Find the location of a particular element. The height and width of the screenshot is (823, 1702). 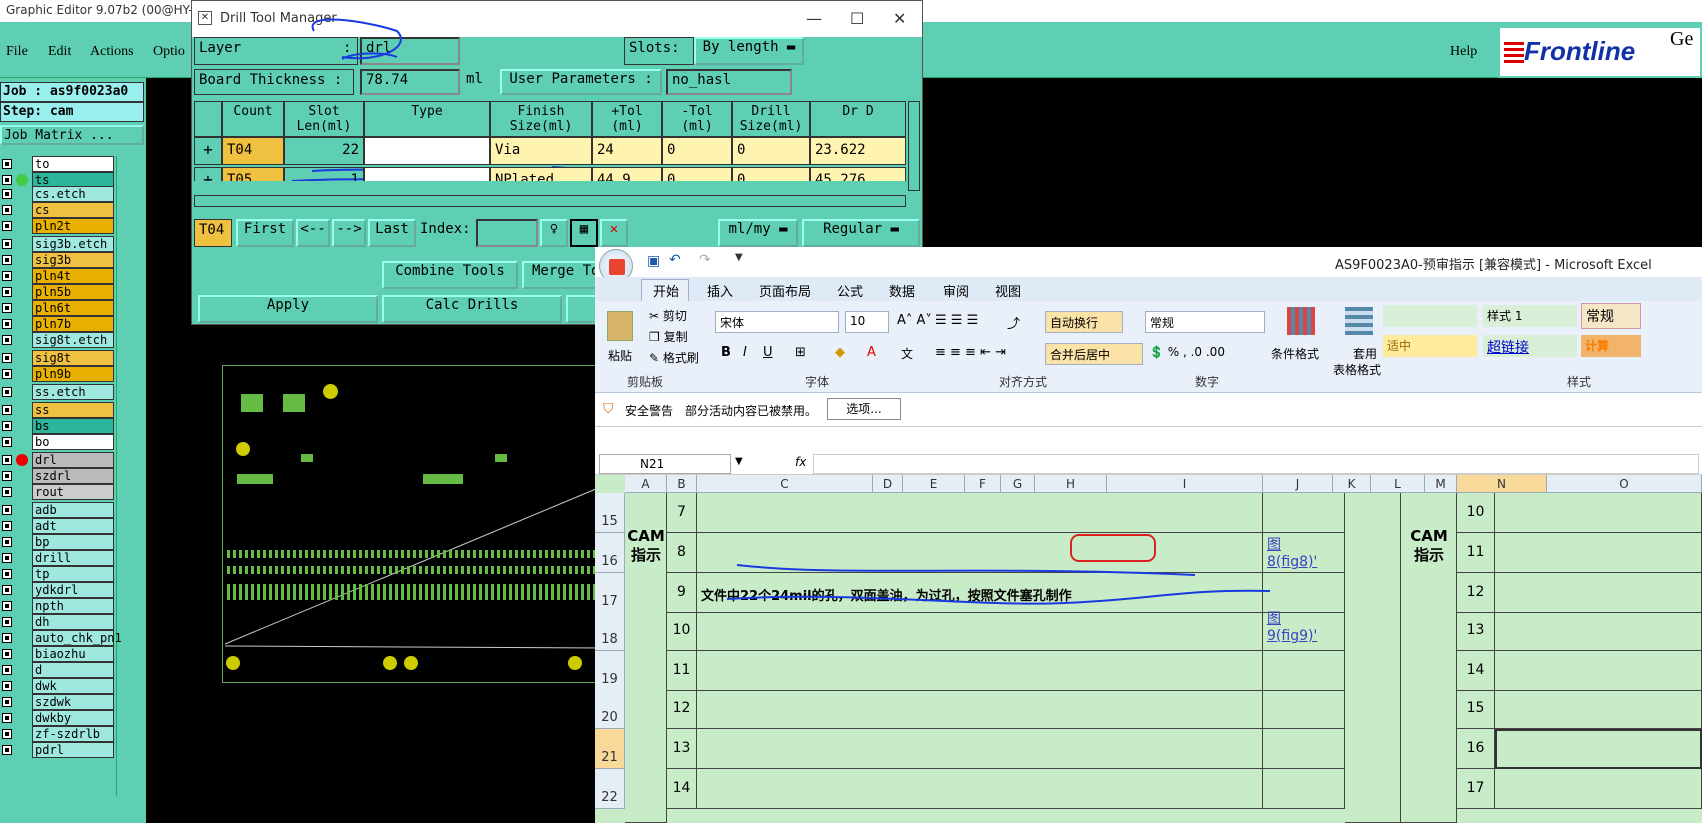

figure-9-link: 图 9(fig9)' is located at coordinates (1292, 628).